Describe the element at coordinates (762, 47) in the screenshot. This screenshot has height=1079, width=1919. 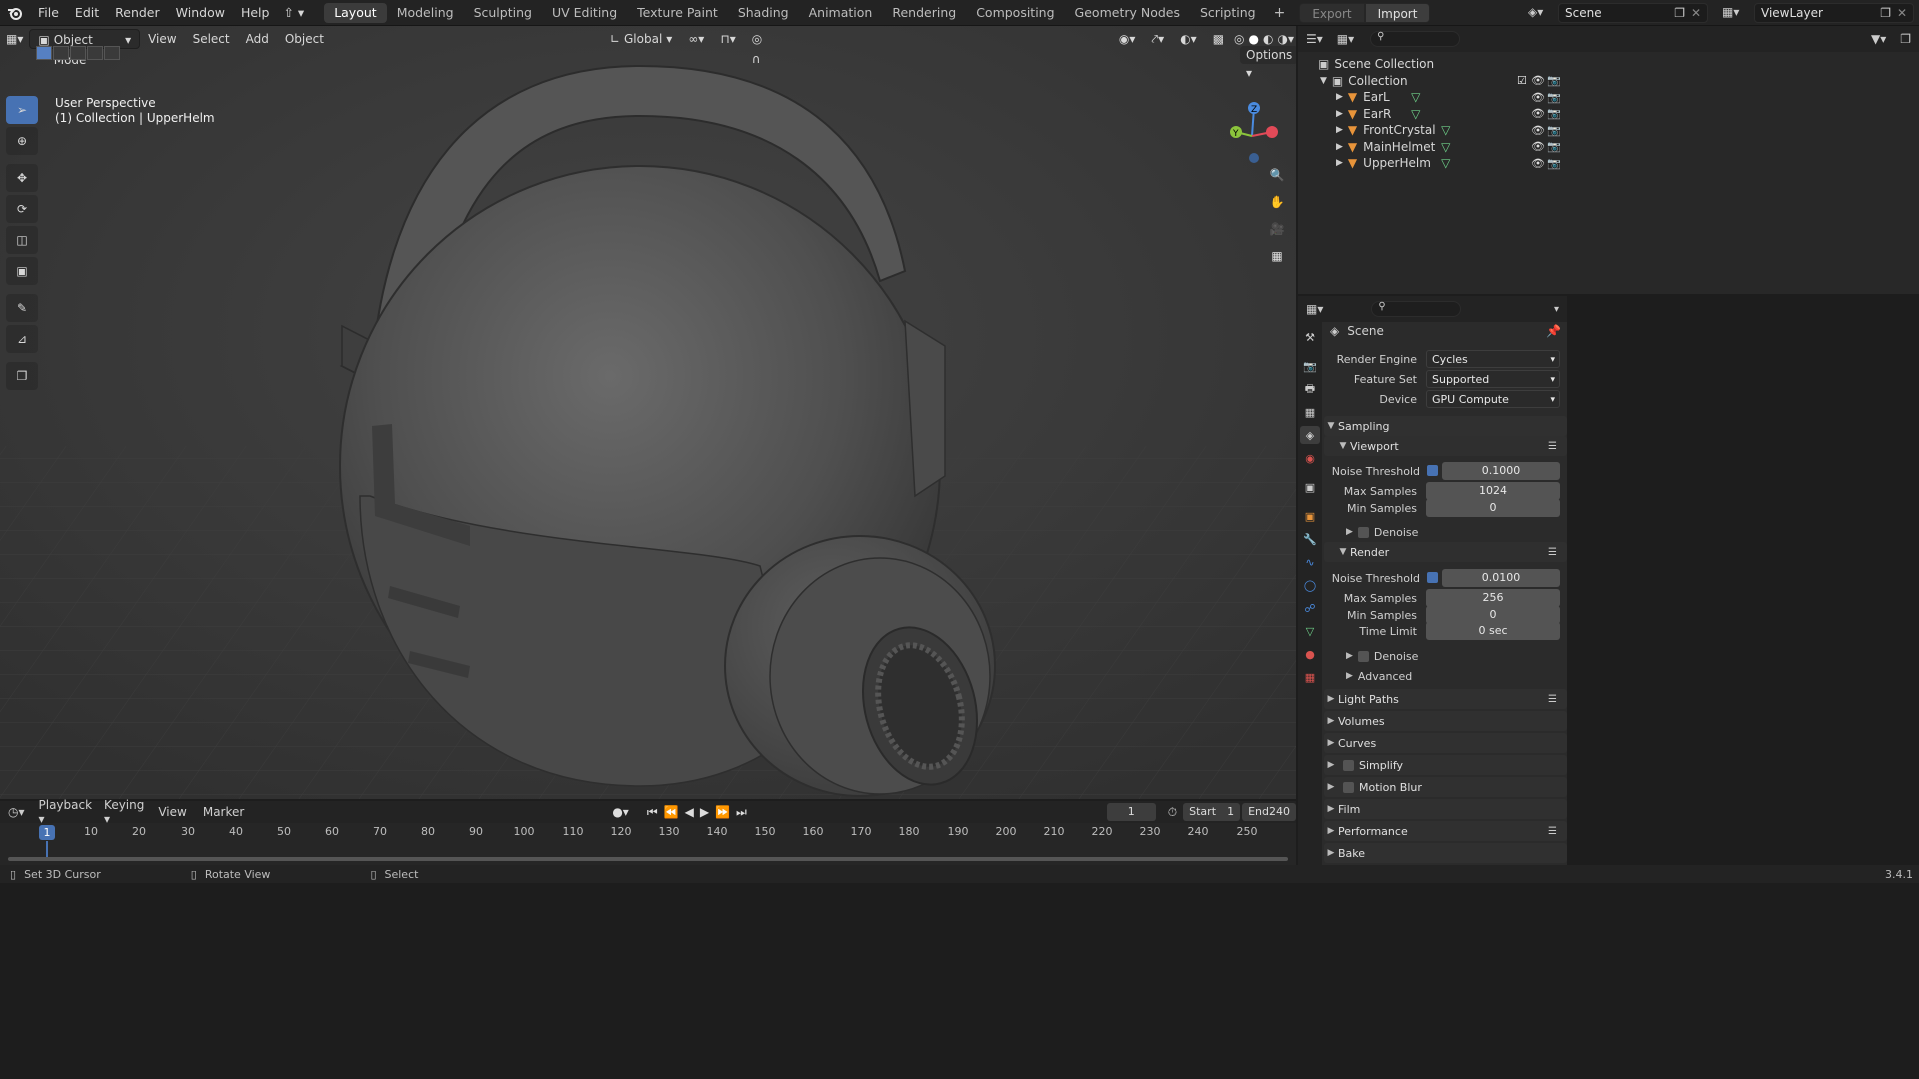
I see `proportional-edit-icon: ◎ ∩` at that location.